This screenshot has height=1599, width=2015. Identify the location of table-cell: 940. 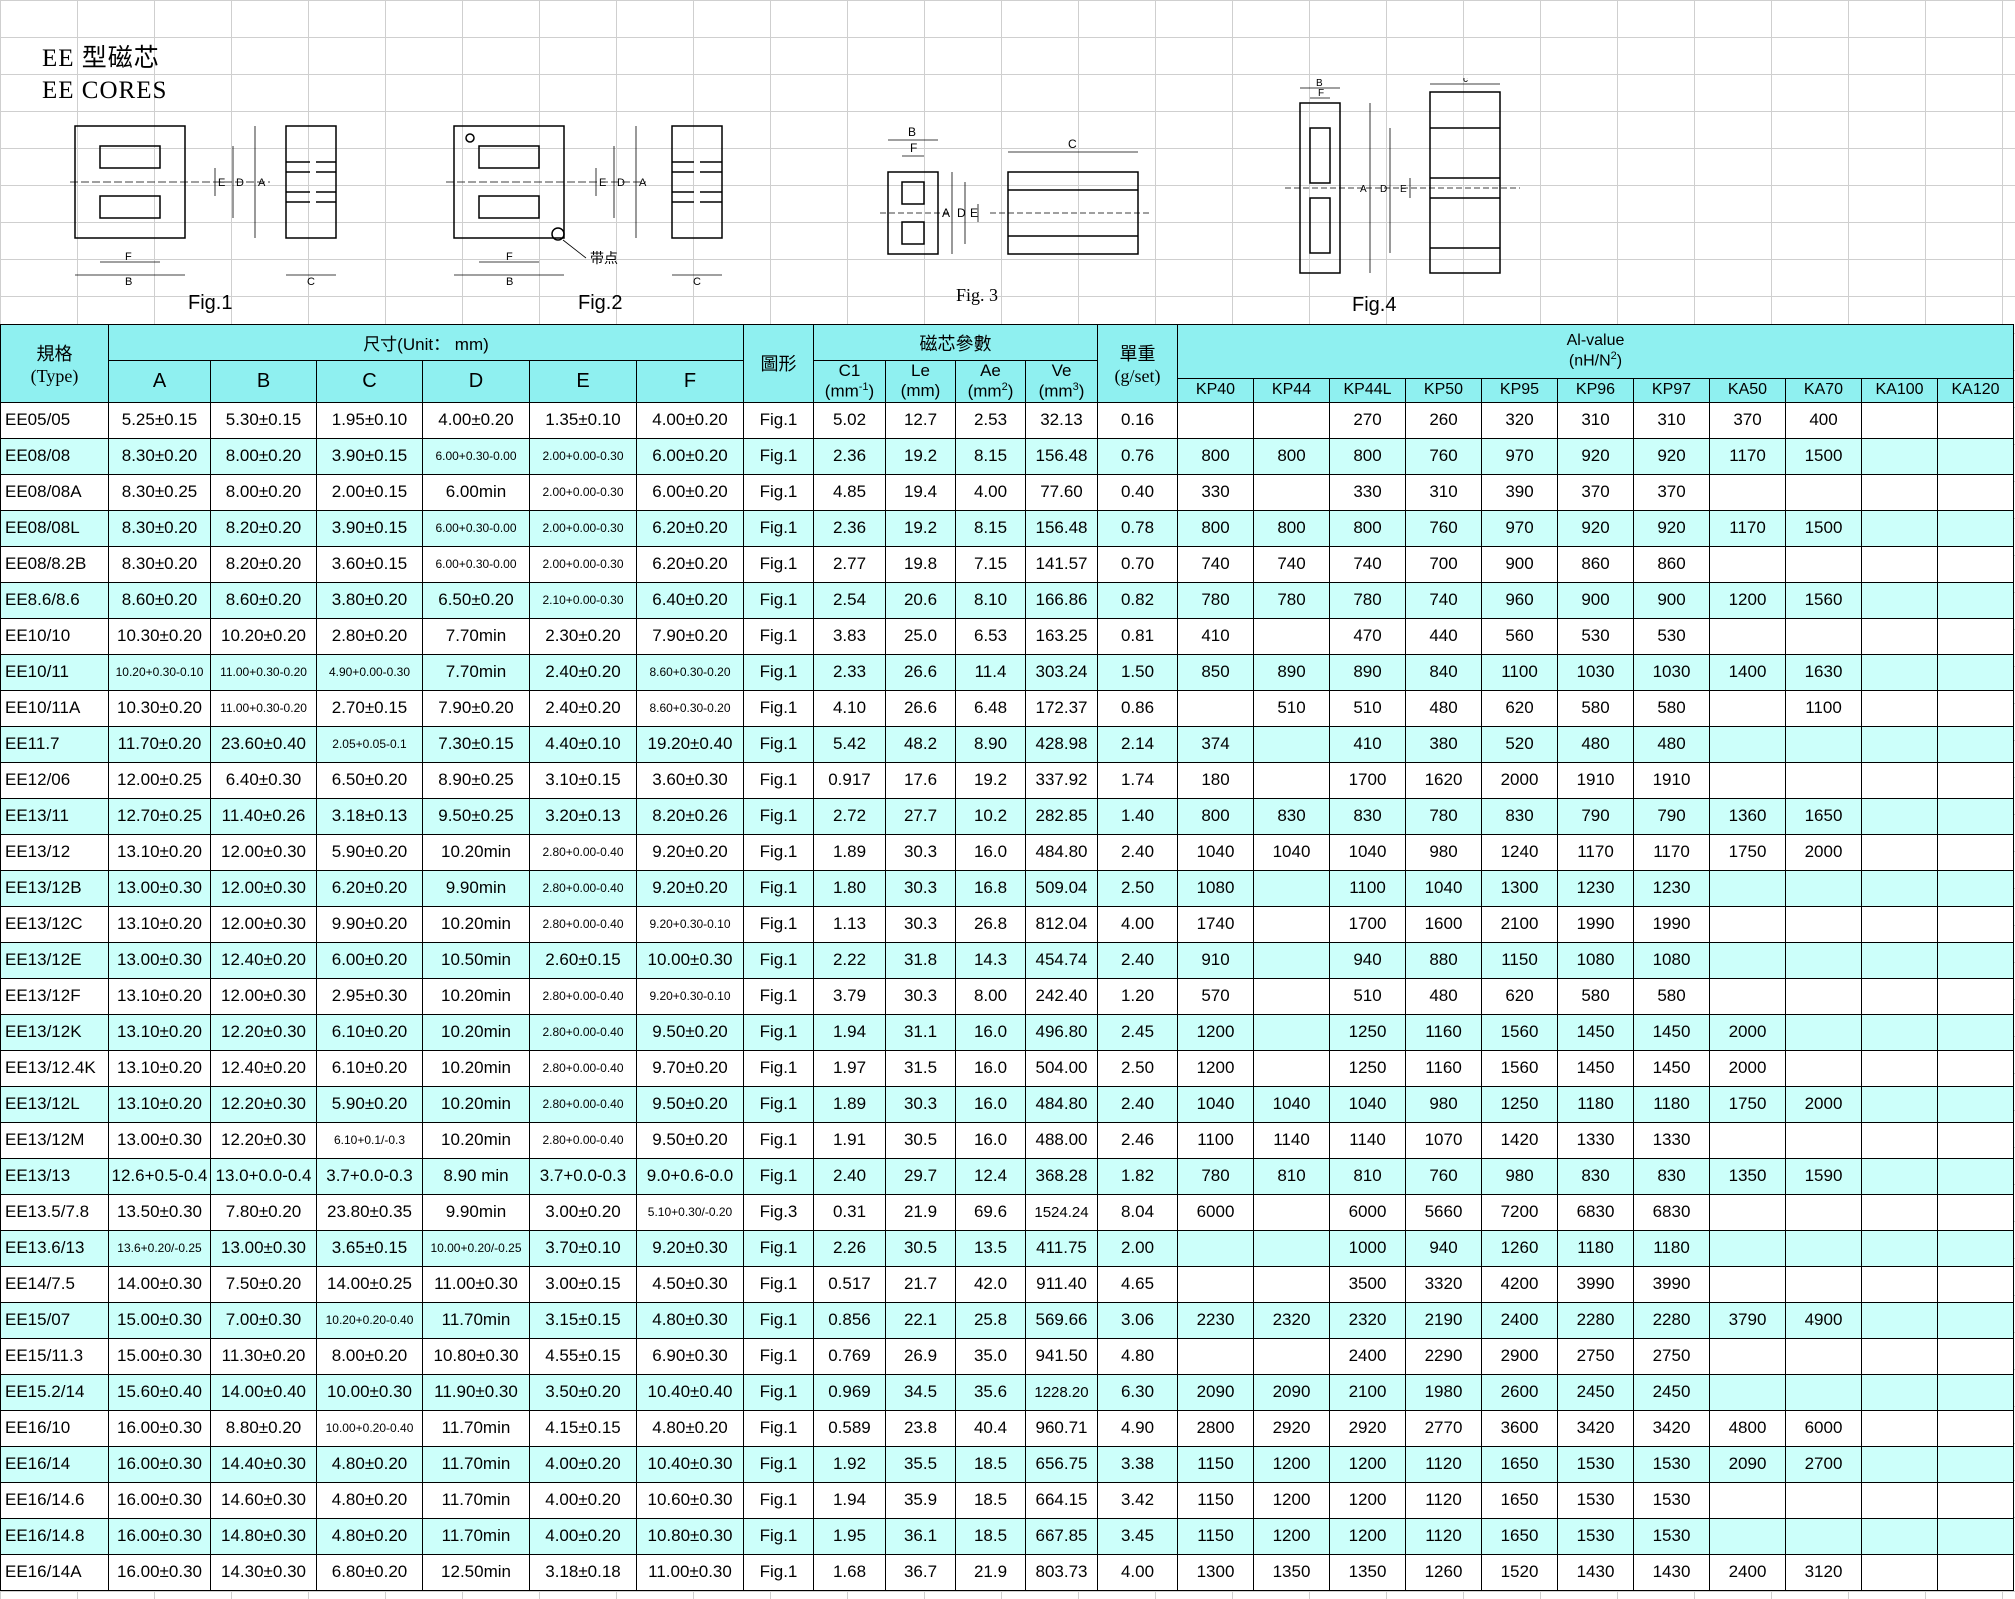
(1367, 960).